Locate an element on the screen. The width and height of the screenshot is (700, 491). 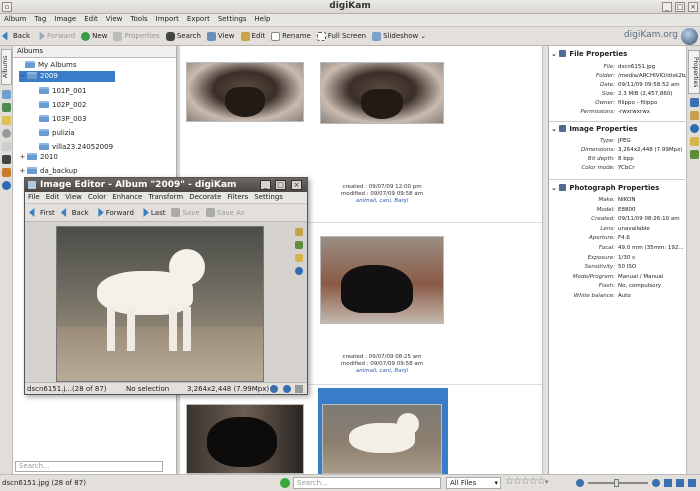
notification-icon is located at coordinates (680, 483).